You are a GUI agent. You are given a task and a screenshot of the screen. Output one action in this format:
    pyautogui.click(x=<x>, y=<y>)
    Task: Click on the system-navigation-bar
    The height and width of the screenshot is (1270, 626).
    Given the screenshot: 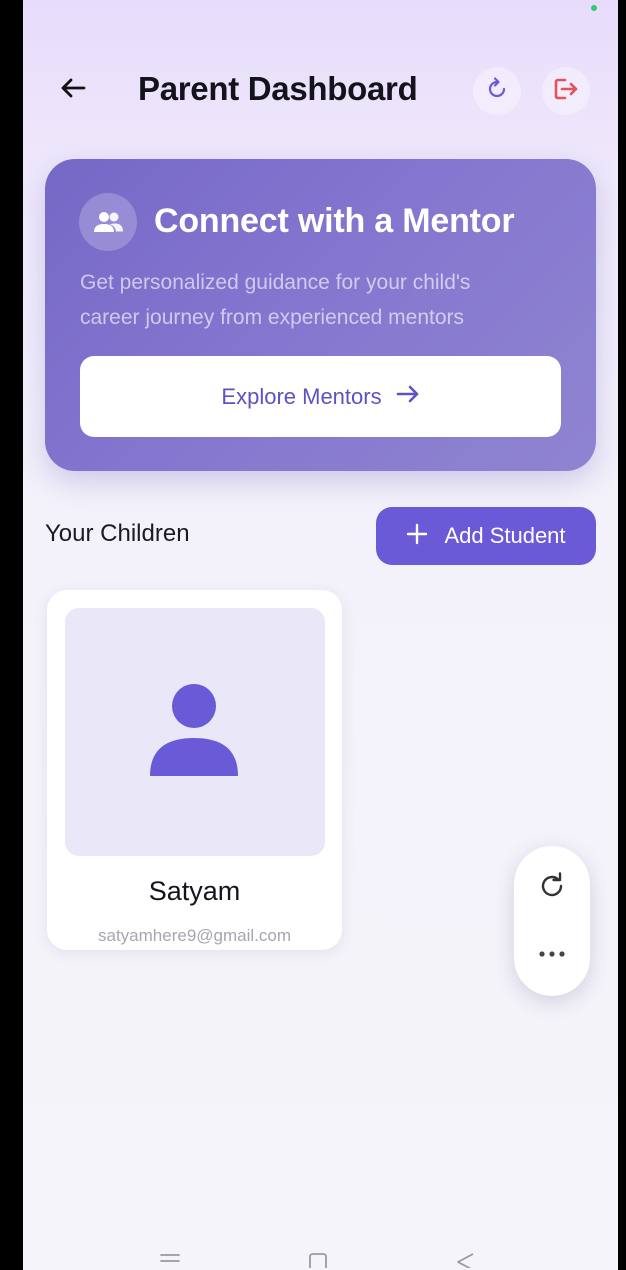 What is the action you would take?
    pyautogui.click(x=320, y=1260)
    